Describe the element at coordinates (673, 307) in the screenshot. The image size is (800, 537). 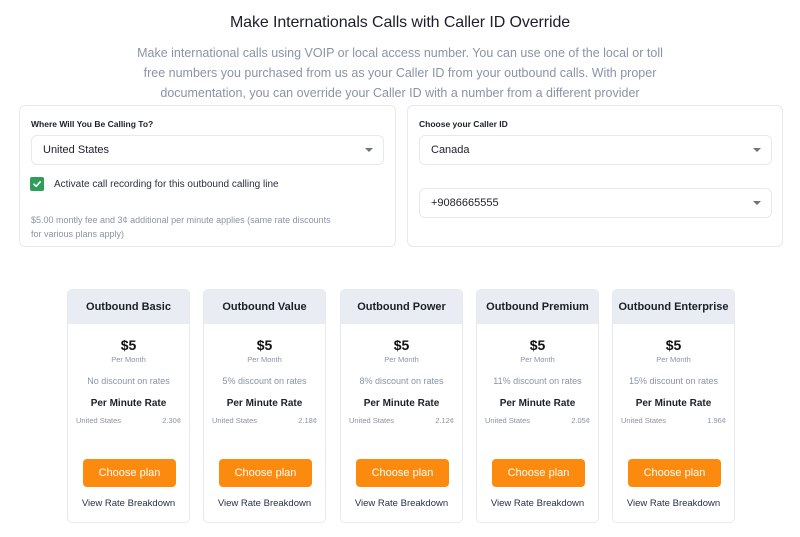
I see `plan-name: Outbound Enterprise` at that location.